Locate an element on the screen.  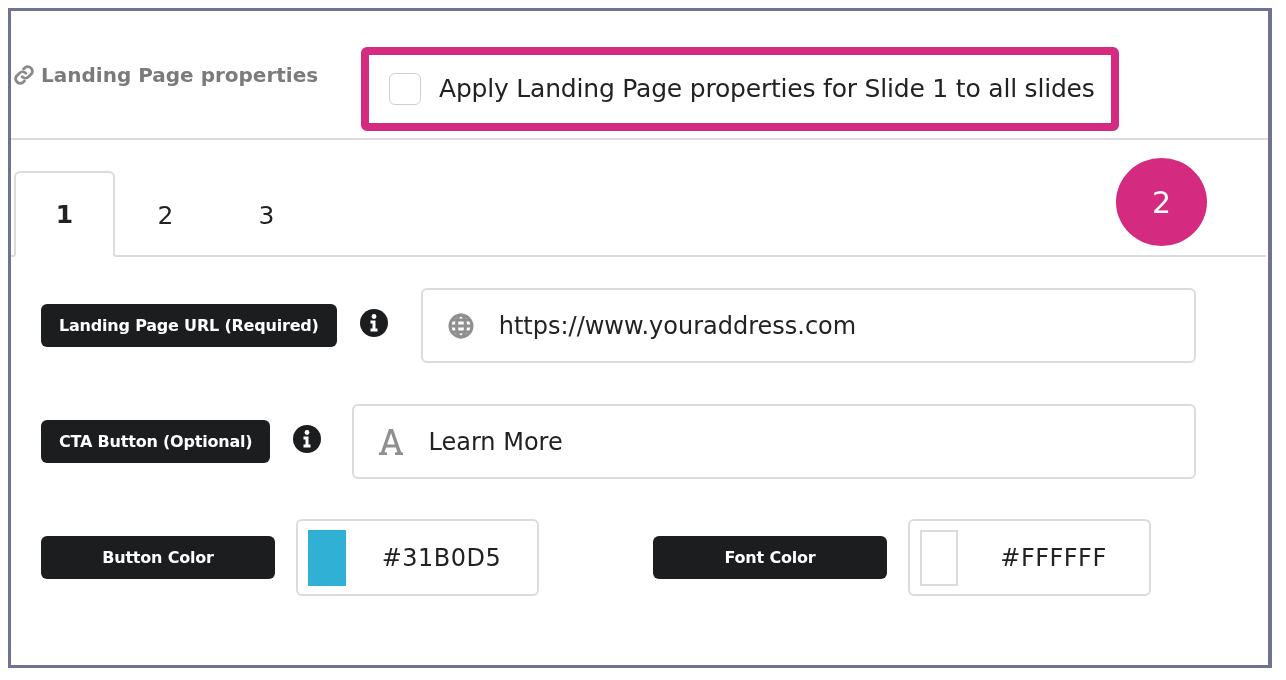
field-label: Landing Page URL (Required) is located at coordinates (189, 325).